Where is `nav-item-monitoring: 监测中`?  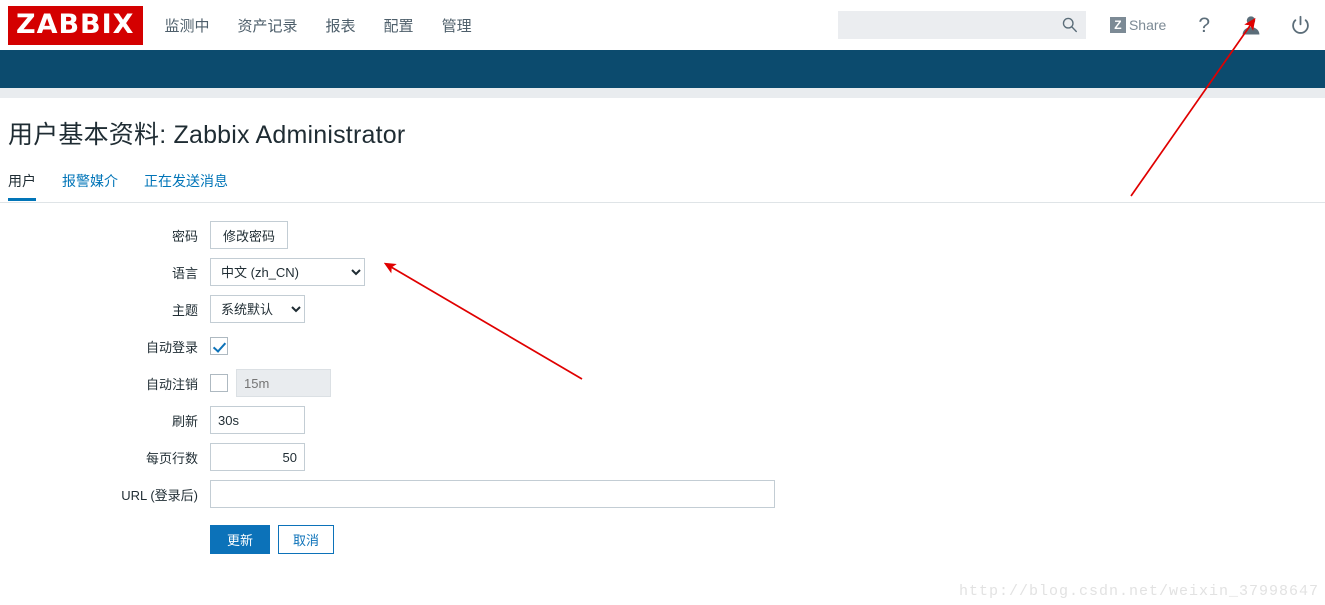
nav-item-monitoring: 监测中 is located at coordinates (187, 25).